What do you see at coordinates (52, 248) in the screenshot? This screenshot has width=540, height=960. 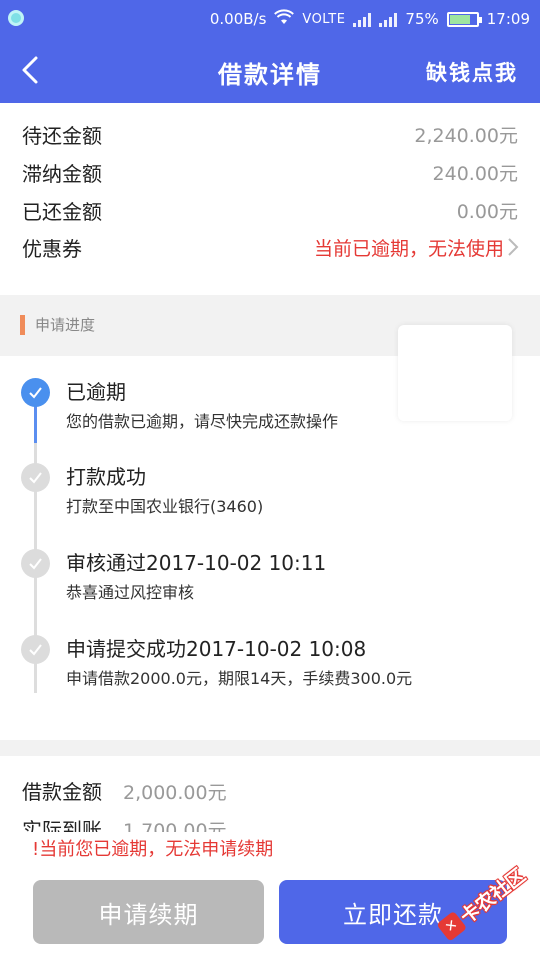 I see `coupon-label: 优惠券` at bounding box center [52, 248].